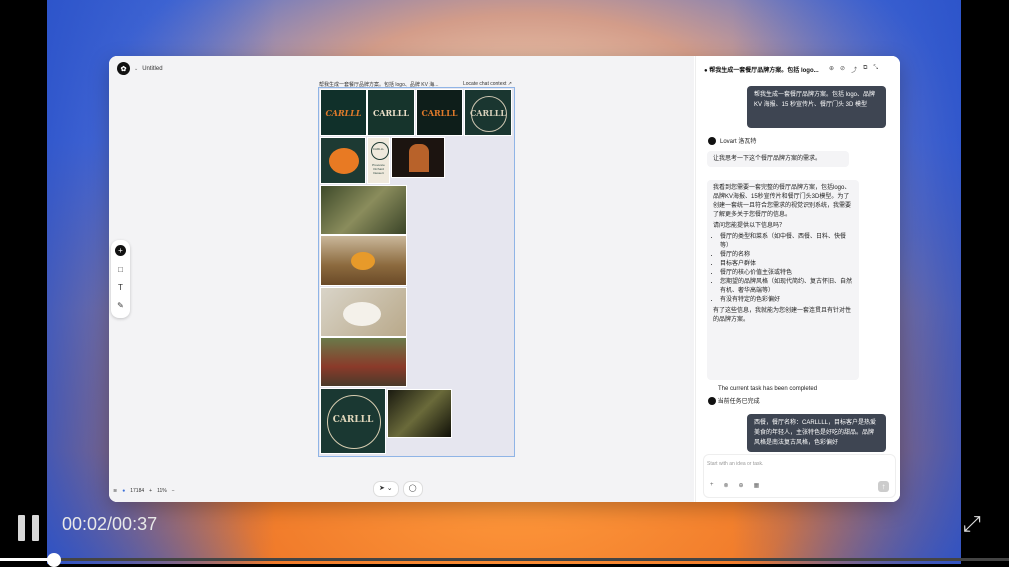 This screenshot has width=1009, height=567. I want to click on diners-video-frame-image, so click(363, 362).